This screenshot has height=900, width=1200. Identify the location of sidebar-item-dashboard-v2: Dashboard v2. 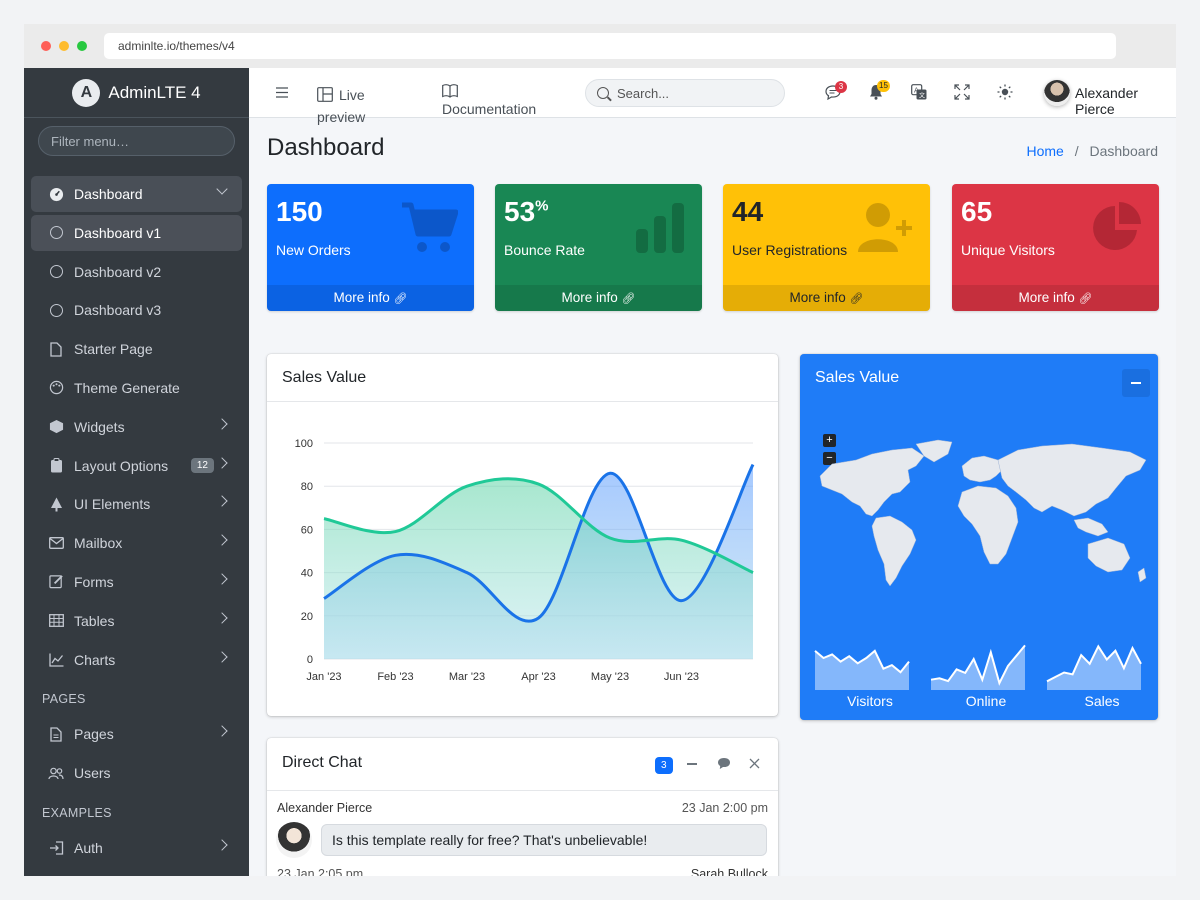
(136, 272).